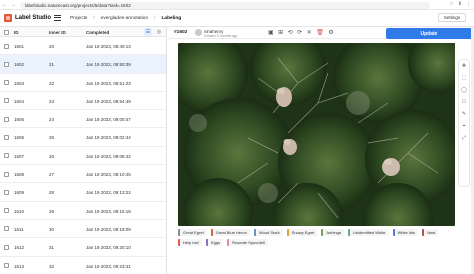 The height and width of the screenshot is (274, 474). What do you see at coordinates (452, 17) in the screenshot?
I see `settings-button: Settings` at bounding box center [452, 17].